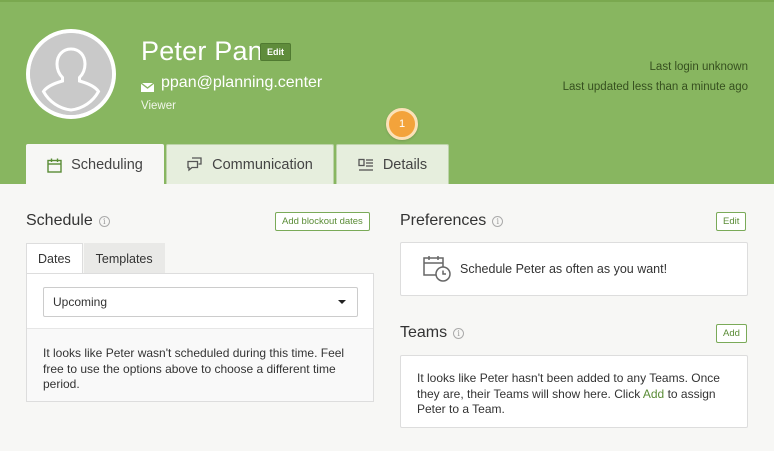 Image resolution: width=774 pixels, height=451 pixels. I want to click on profile-role: Viewer, so click(158, 106).